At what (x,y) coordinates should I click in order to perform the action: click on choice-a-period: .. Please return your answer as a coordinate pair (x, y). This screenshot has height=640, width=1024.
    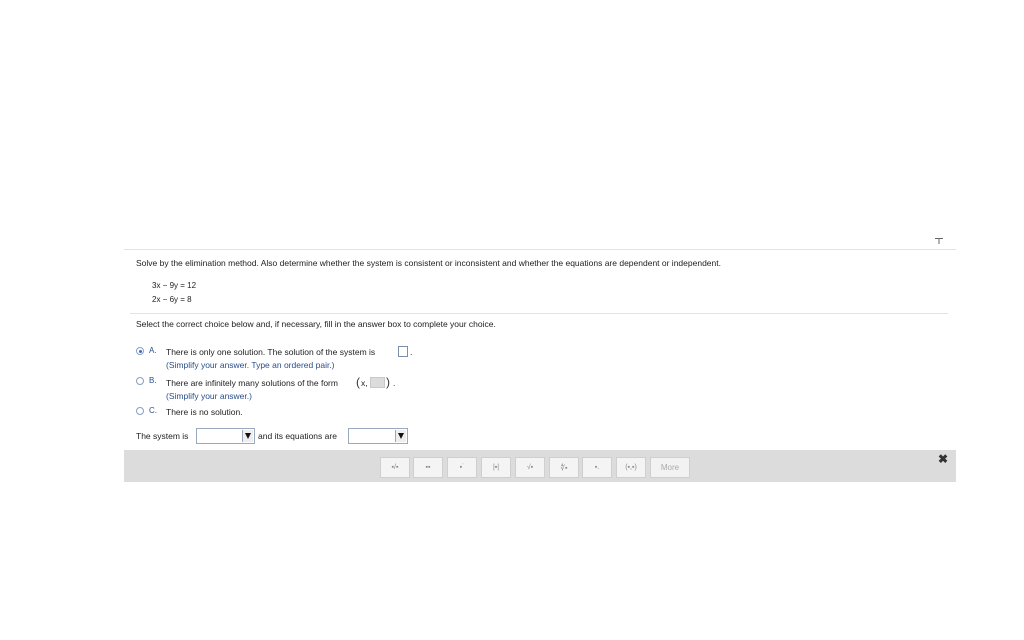
    Looking at the image, I should click on (411, 352).